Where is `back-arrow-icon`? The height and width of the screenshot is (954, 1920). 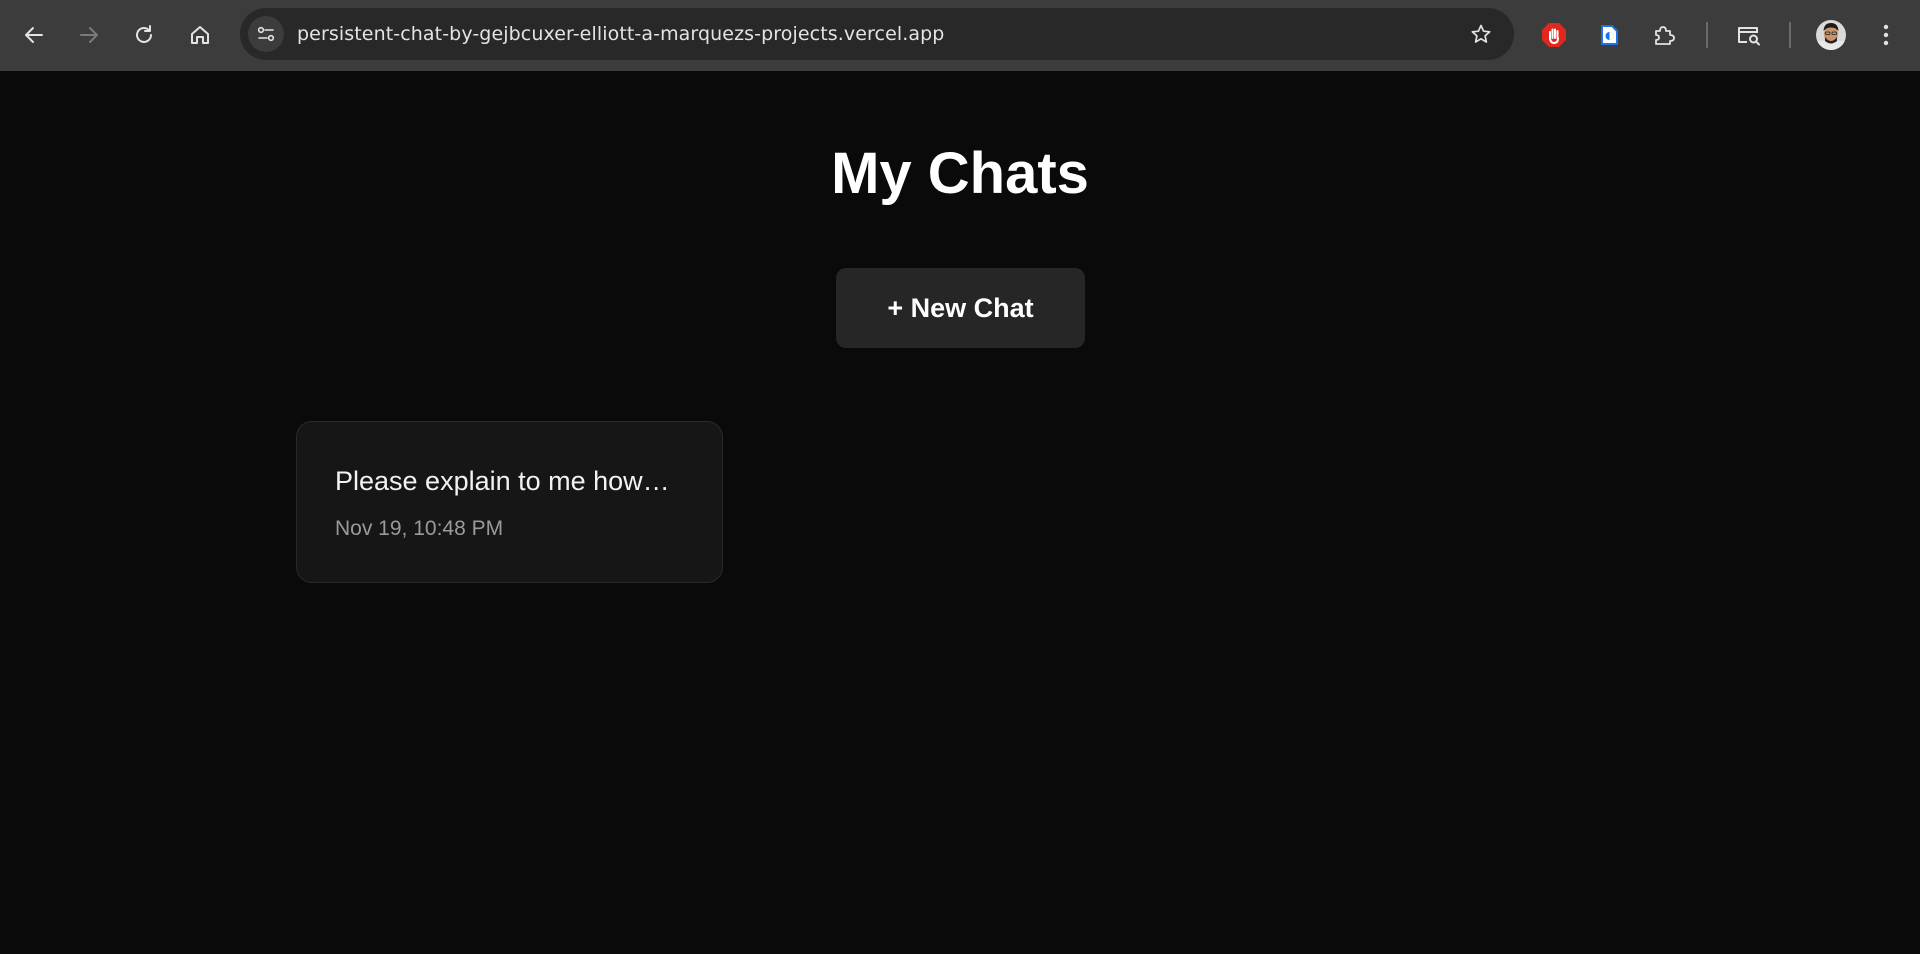
back-arrow-icon is located at coordinates (34, 35).